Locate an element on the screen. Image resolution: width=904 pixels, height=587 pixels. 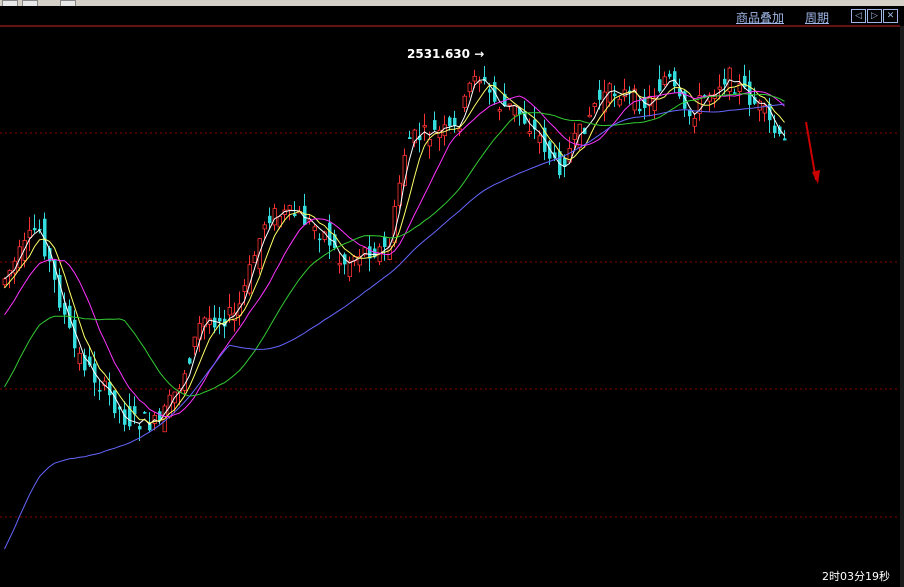
right-scrollbar is located at coordinates (902, 306).